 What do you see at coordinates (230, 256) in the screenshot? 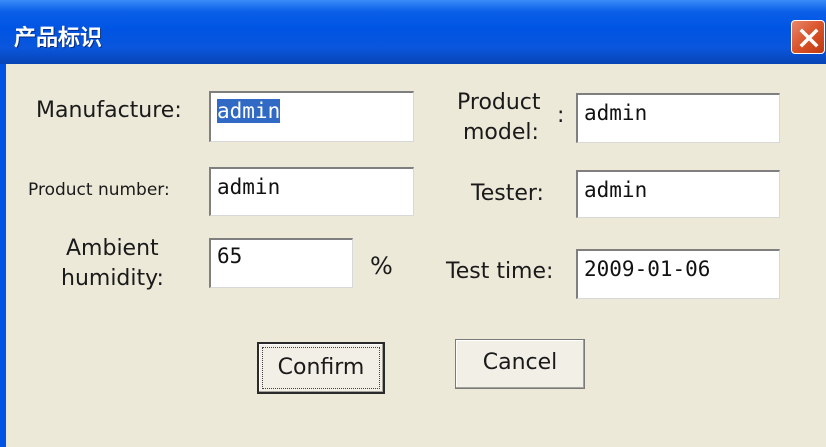
I see `humidity-value: 65` at bounding box center [230, 256].